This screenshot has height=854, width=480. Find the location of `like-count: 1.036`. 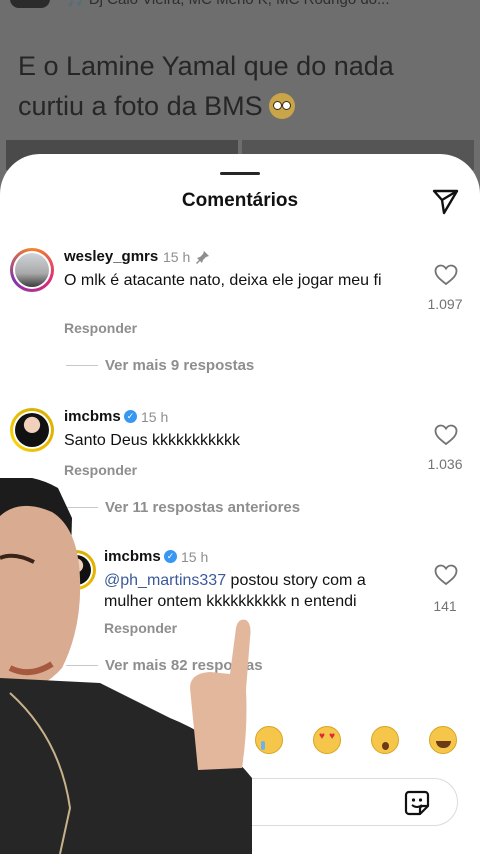

like-count: 1.036 is located at coordinates (445, 464).